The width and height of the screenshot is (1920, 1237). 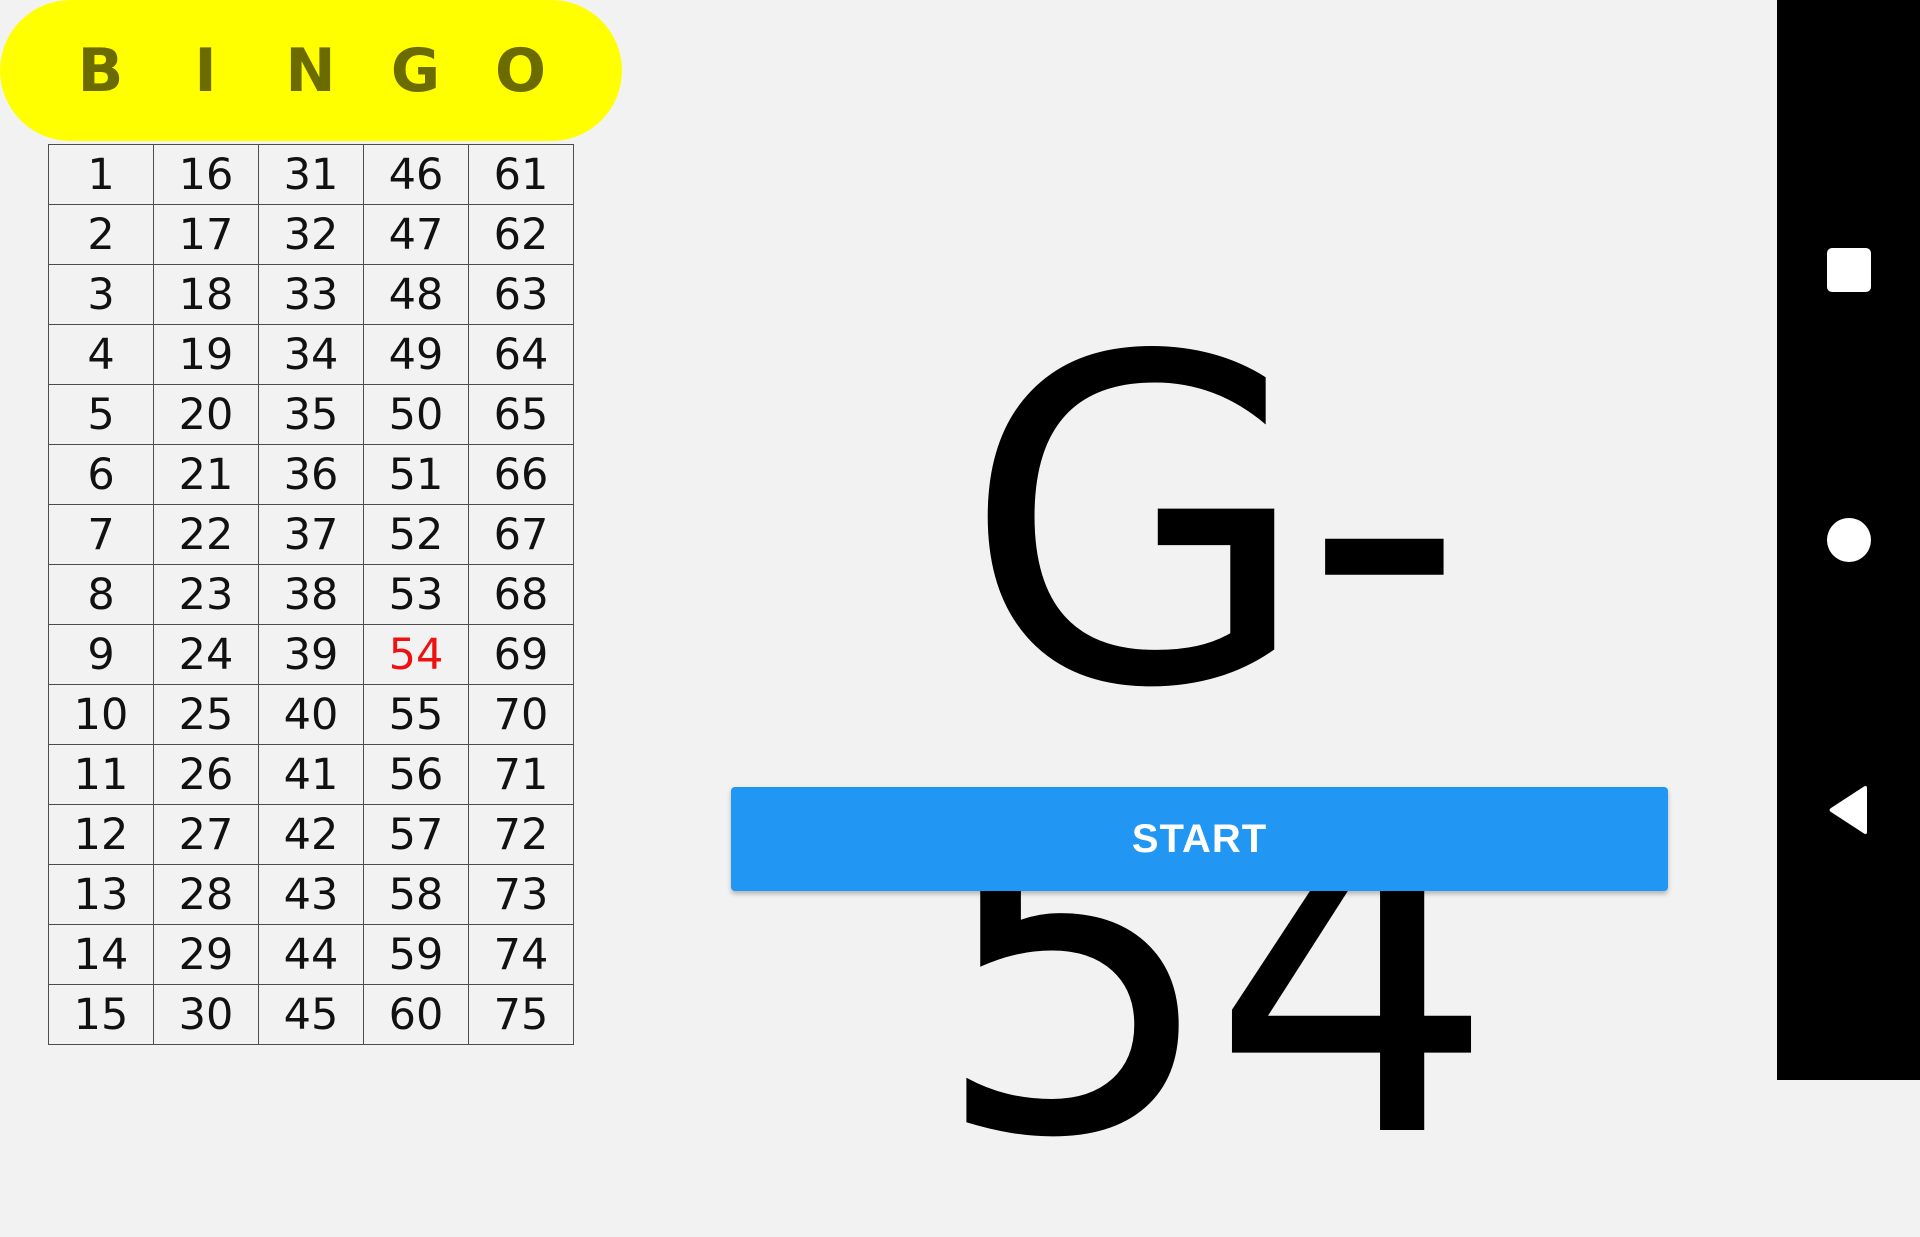 I want to click on board-row: 5 20 35 50 65, so click(x=311, y=414).